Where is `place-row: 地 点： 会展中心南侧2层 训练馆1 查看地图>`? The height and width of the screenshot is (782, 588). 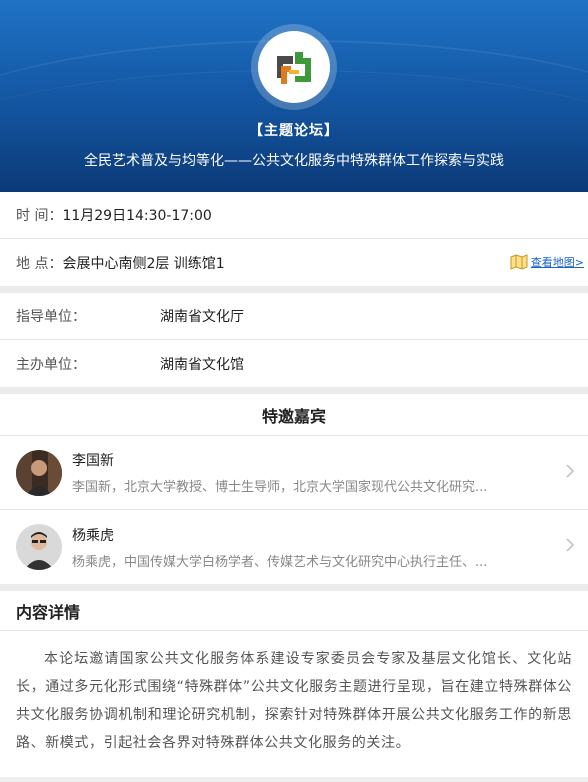
place-row: 地 点： 会展中心南侧2层 训练馆1 查看地图> is located at coordinates (294, 262).